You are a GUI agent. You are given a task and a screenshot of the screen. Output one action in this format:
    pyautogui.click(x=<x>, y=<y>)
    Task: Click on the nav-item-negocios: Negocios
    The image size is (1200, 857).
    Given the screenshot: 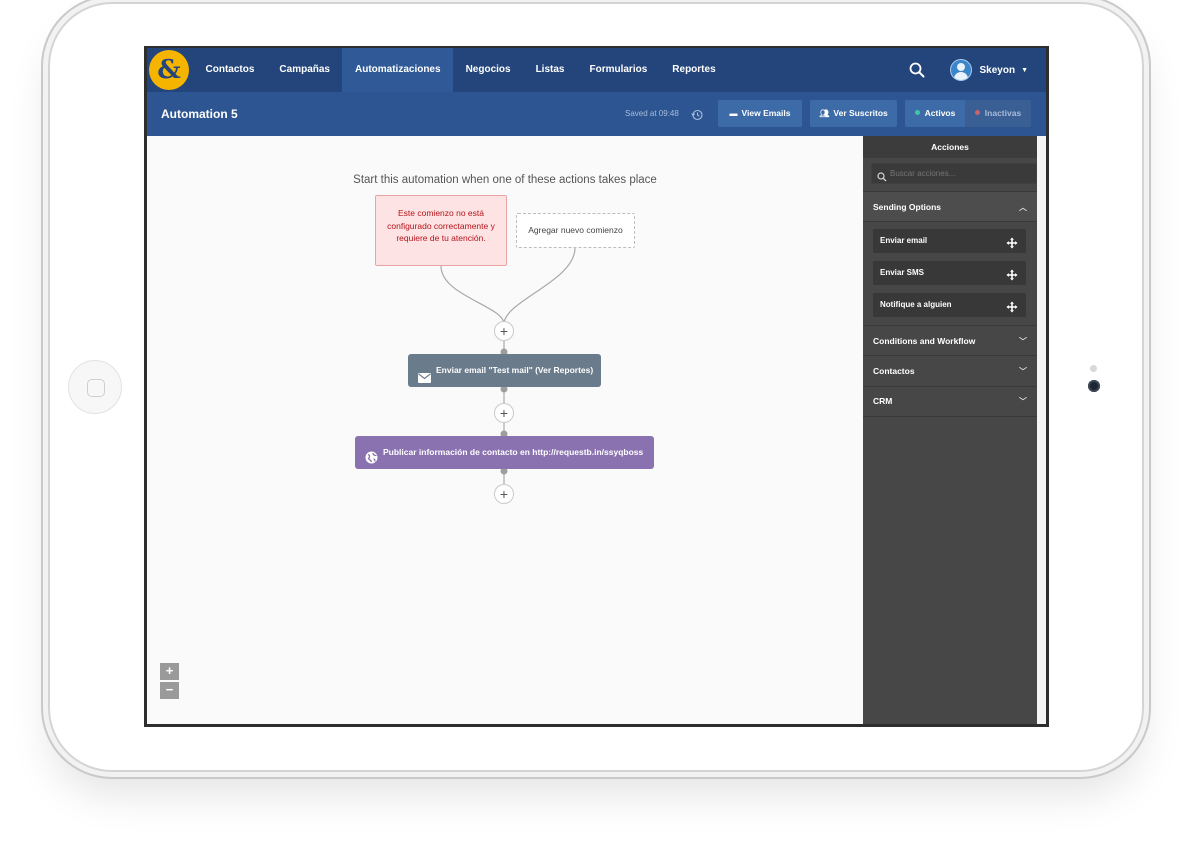 What is the action you would take?
    pyautogui.click(x=488, y=70)
    